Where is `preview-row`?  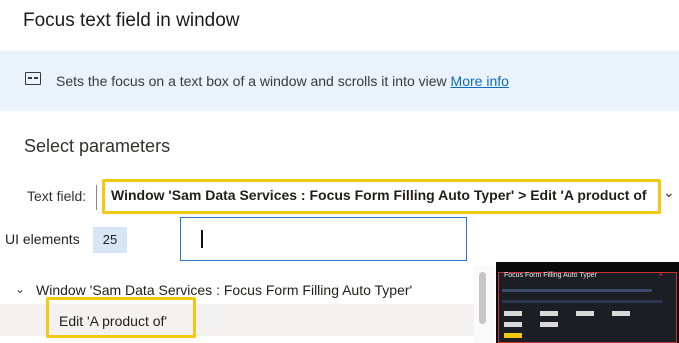
preview-row is located at coordinates (582, 301).